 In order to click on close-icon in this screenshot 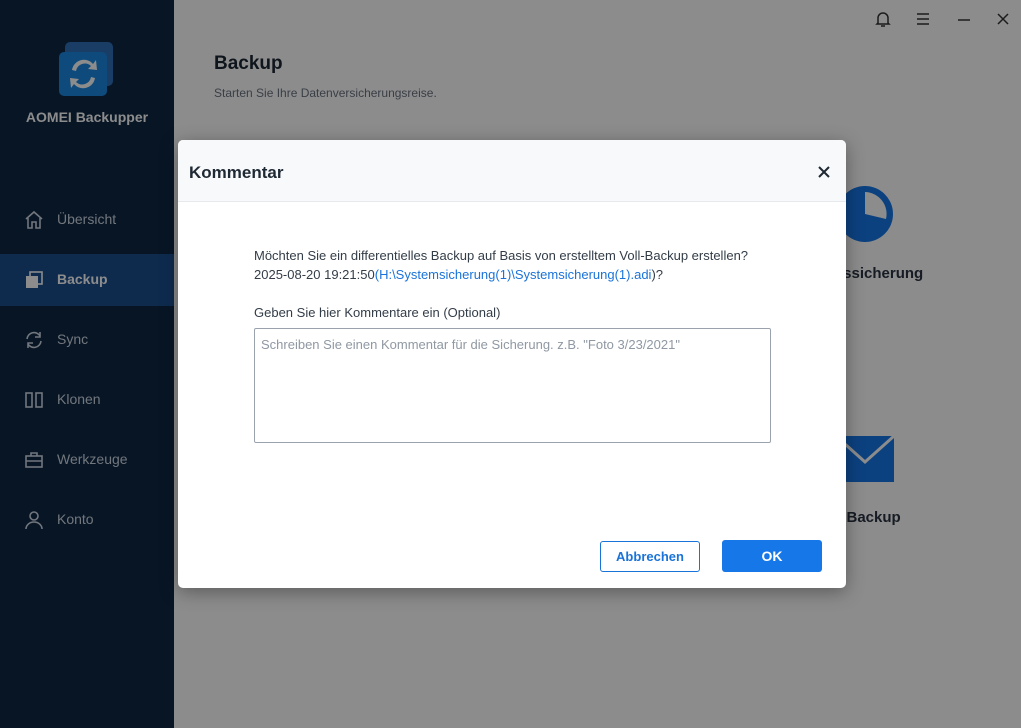, I will do `click(824, 172)`.